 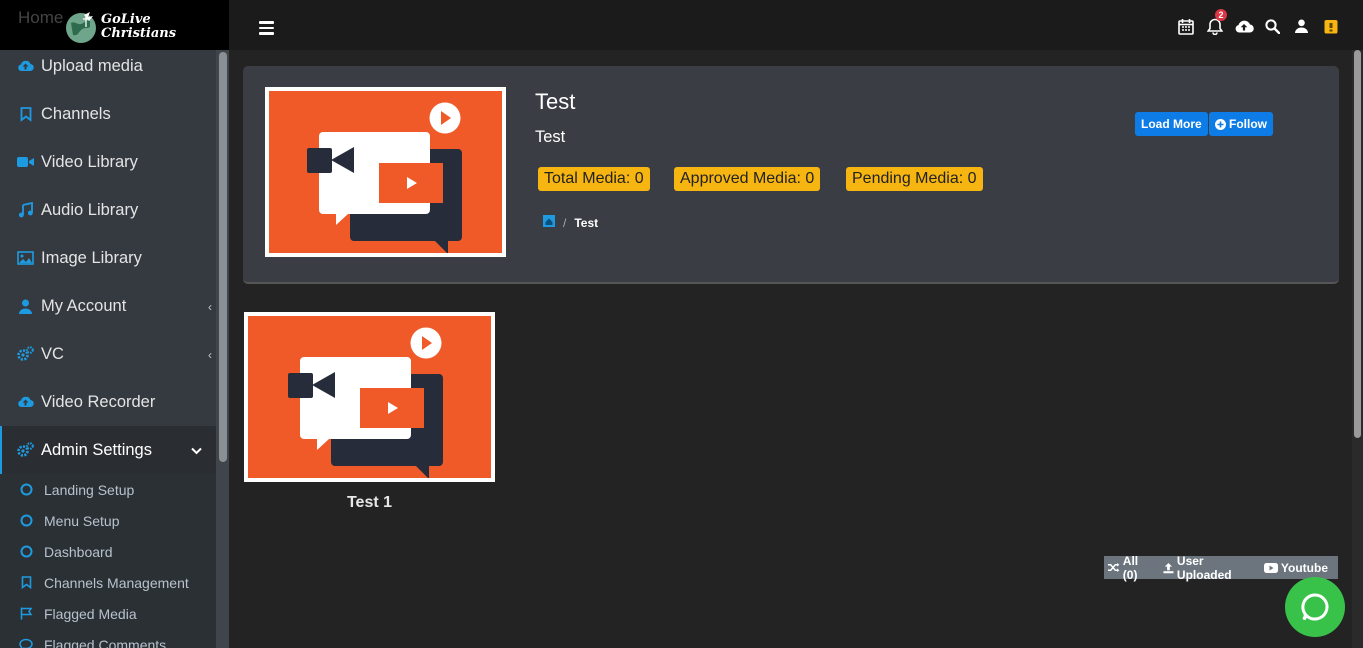 What do you see at coordinates (1301, 26) in the screenshot?
I see `user-profile-icon` at bounding box center [1301, 26].